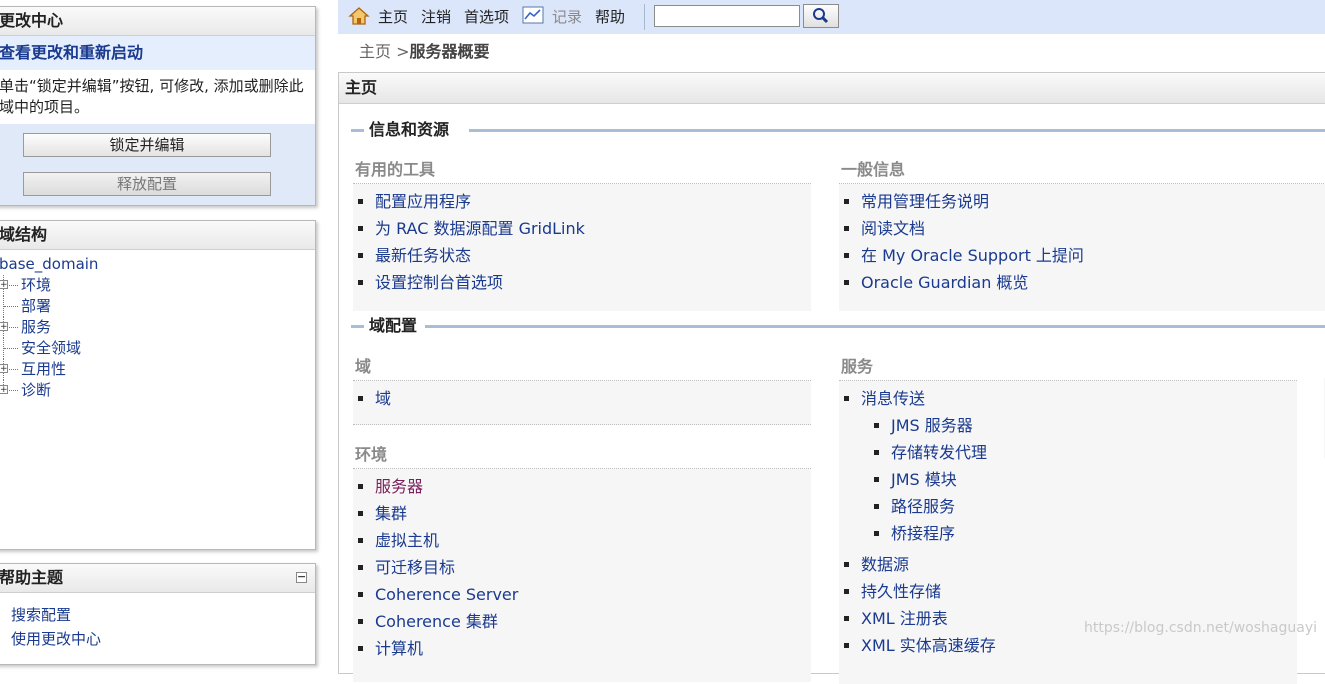  What do you see at coordinates (446, 594) in the screenshot?
I see `link-coherence-server: Coherence Server` at bounding box center [446, 594].